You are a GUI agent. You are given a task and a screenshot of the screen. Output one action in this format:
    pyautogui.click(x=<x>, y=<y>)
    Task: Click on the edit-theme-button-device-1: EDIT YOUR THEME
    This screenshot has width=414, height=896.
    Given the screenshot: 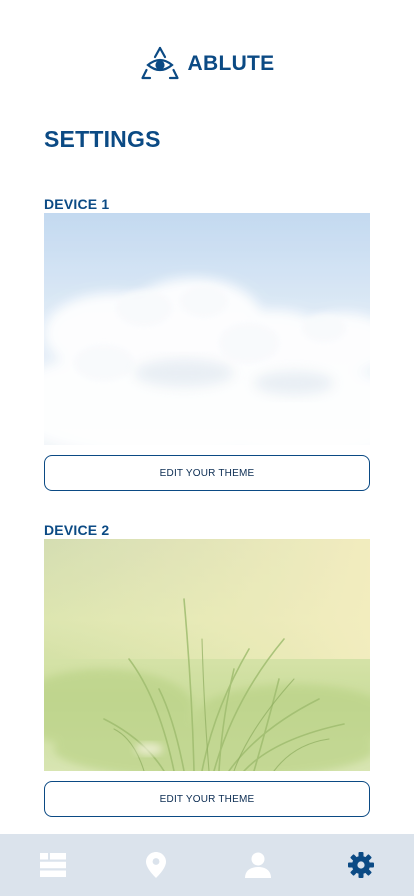 What is the action you would take?
    pyautogui.click(x=207, y=473)
    